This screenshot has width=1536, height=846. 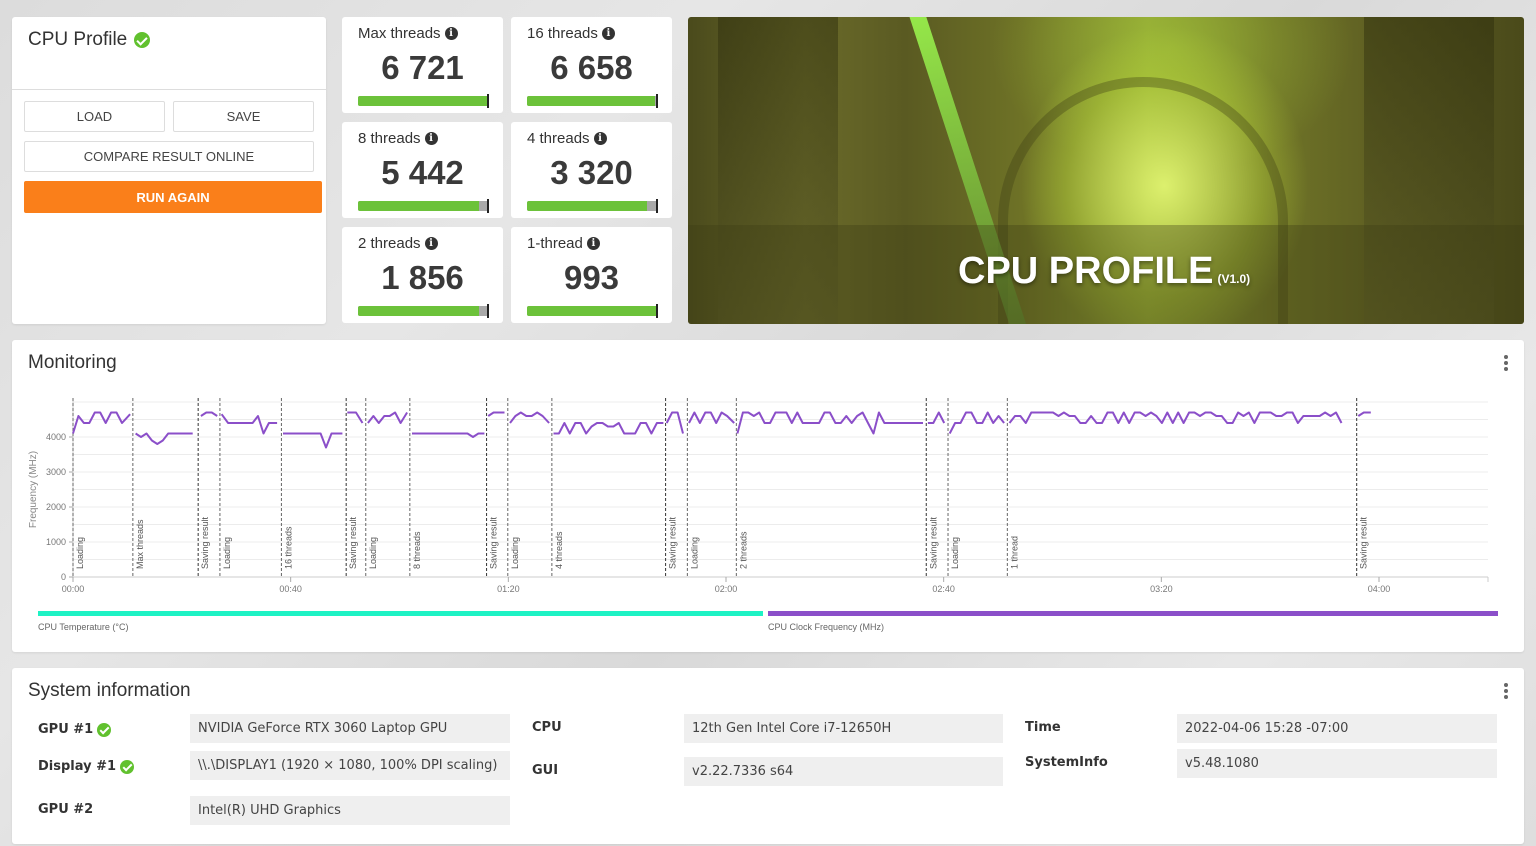 I want to click on score-tile: 8 threads i 5 442, so click(x=422, y=170).